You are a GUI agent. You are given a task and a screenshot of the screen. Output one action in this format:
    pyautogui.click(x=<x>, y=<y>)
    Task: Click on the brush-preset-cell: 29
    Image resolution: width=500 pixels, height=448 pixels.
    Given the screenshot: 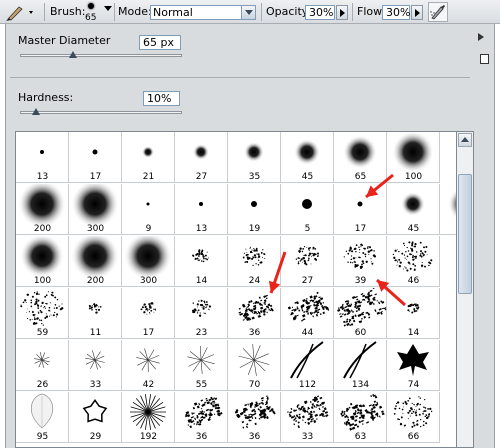 What is the action you would take?
    pyautogui.click(x=95, y=417)
    